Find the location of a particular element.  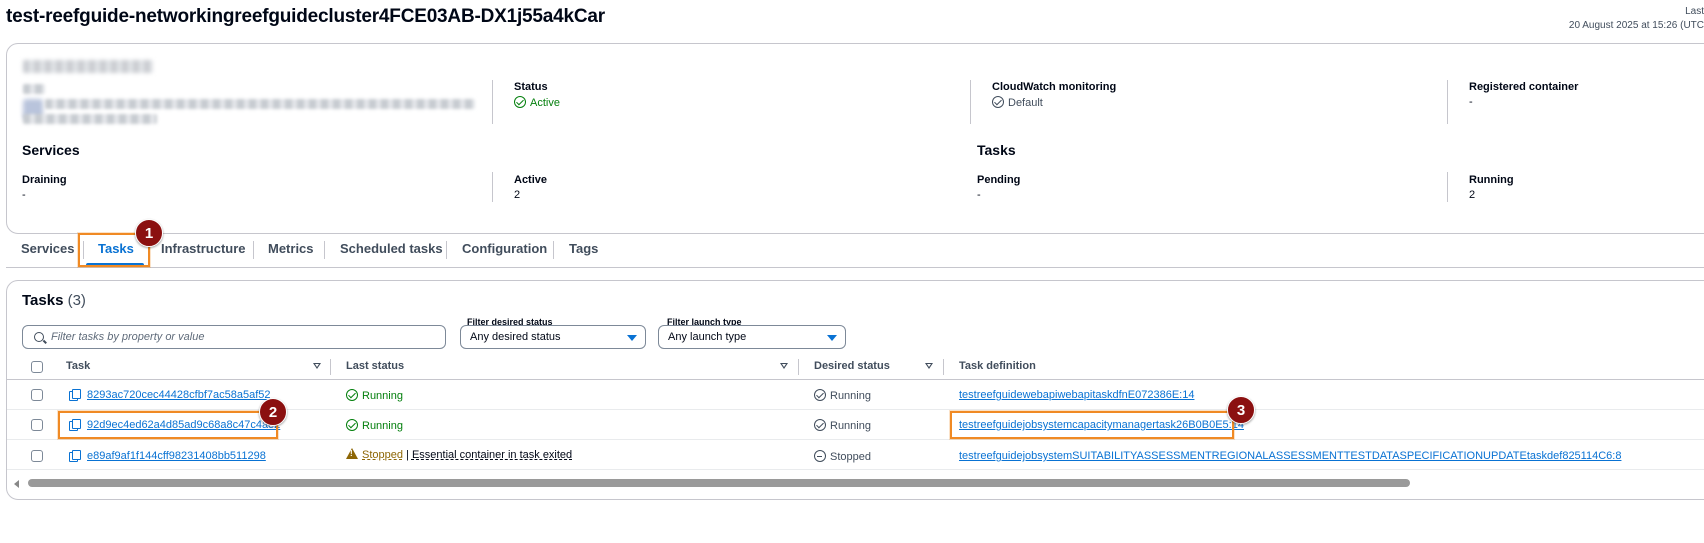

pending-value: - is located at coordinates (979, 195).